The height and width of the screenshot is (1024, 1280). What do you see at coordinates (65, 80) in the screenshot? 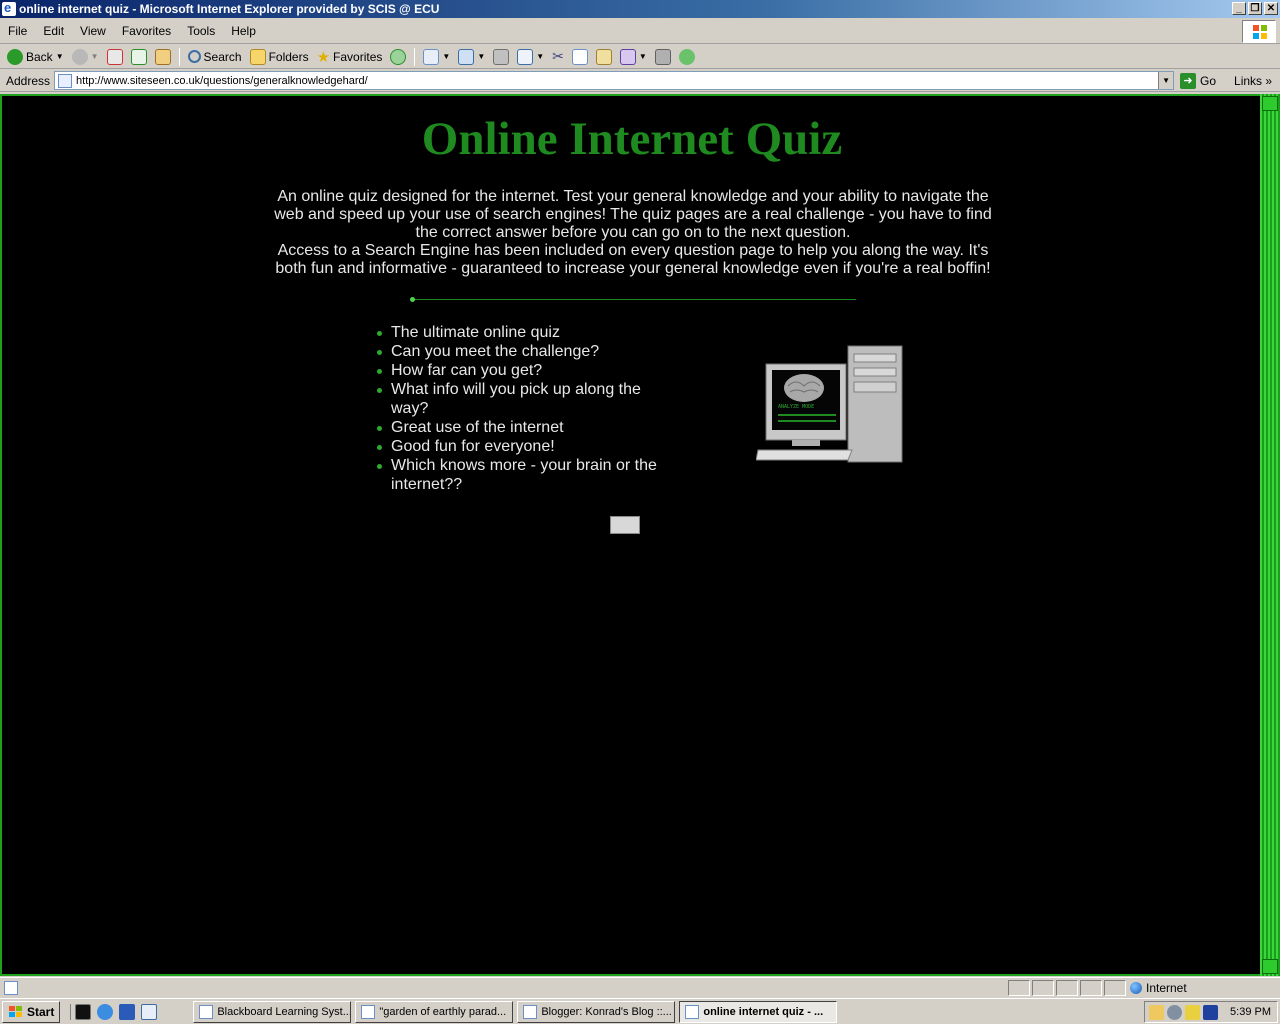
I see `page-icon` at bounding box center [65, 80].